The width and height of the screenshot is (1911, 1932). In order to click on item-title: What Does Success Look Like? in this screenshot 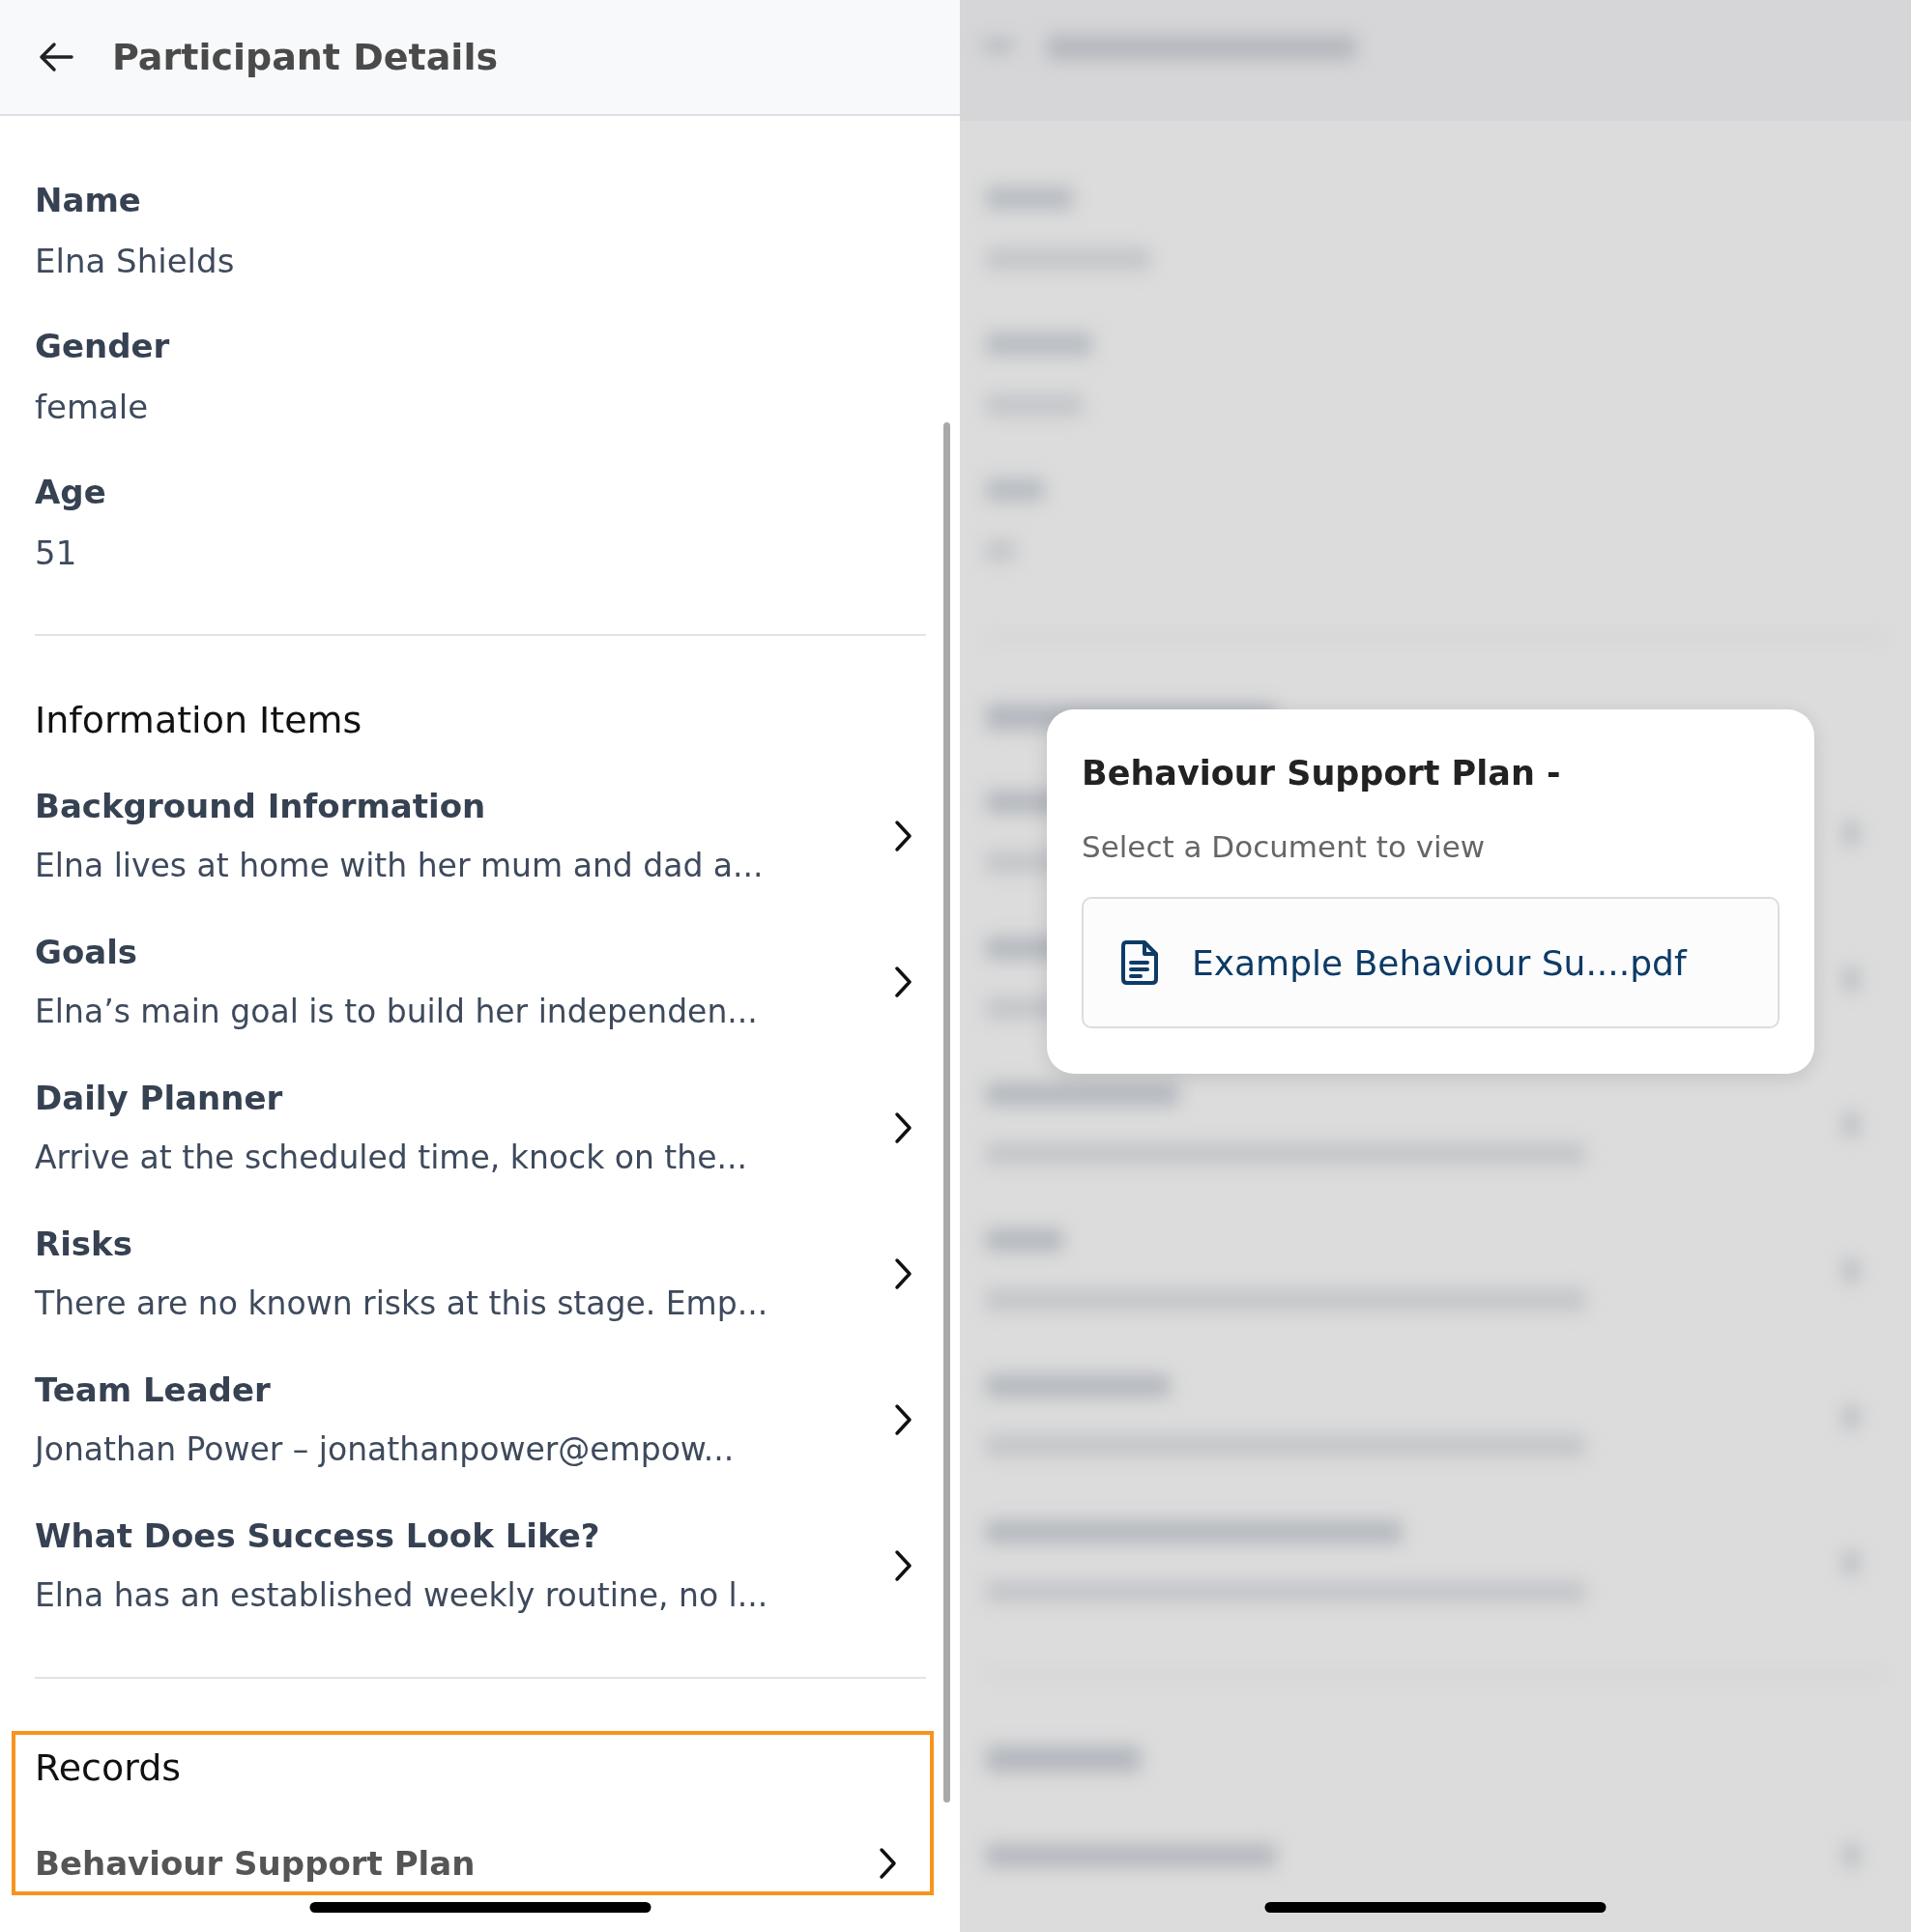, I will do `click(318, 1536)`.